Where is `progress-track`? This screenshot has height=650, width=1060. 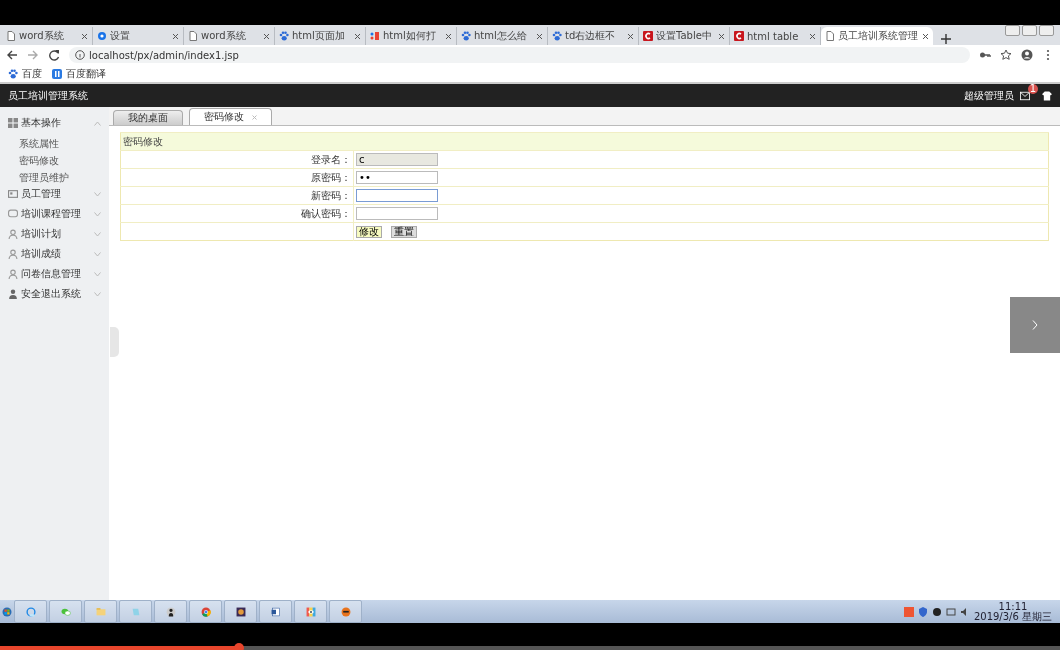 progress-track is located at coordinates (530, 648).